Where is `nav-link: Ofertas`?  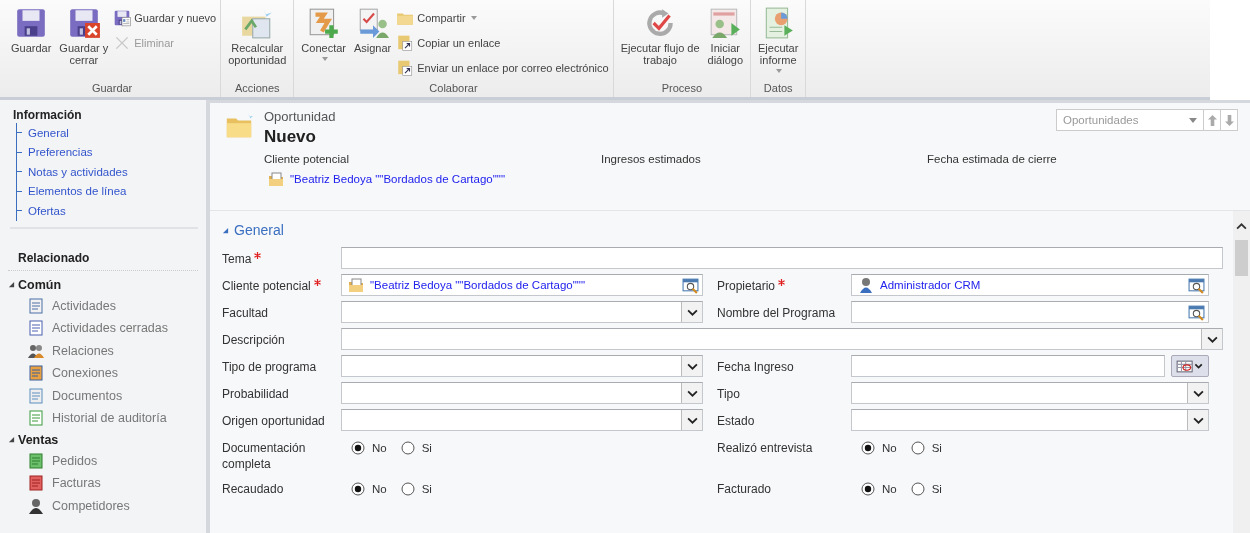 nav-link: Ofertas is located at coordinates (47, 210).